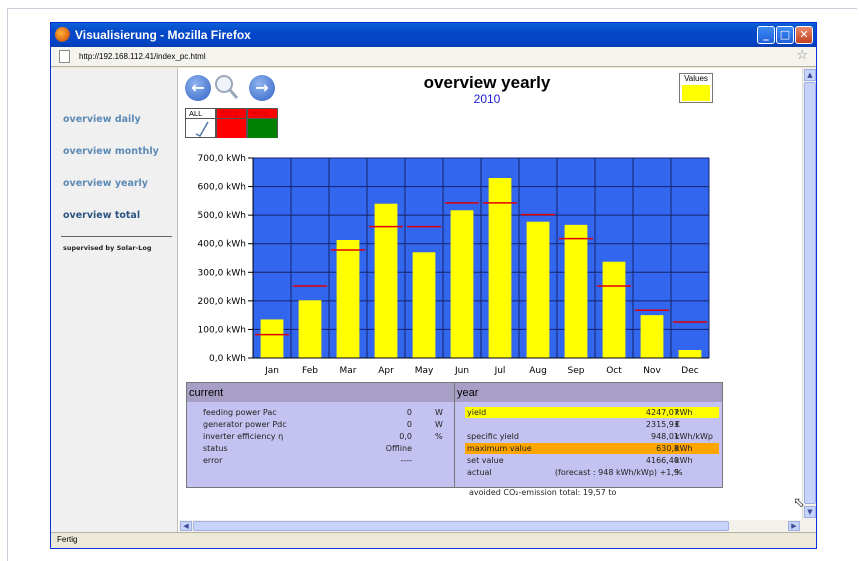 This screenshot has height=561, width=859. What do you see at coordinates (163, 35) in the screenshot?
I see `window-title: Visualisierung - Mozilla Firefox` at bounding box center [163, 35].